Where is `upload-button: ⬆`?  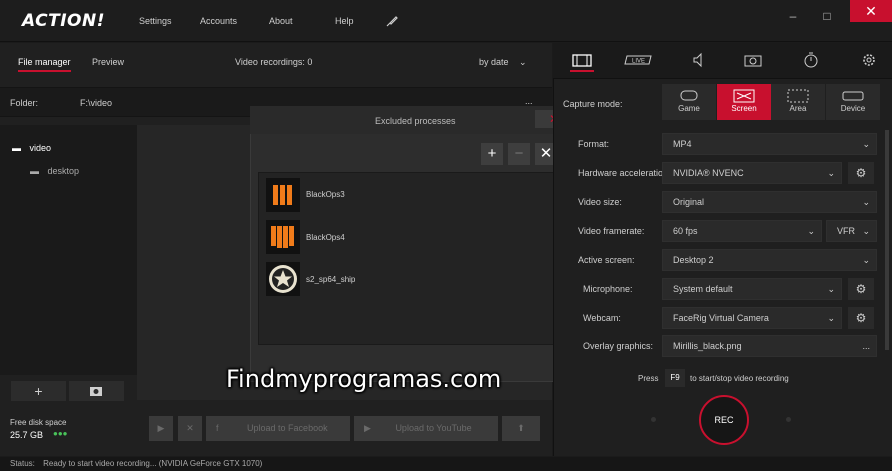 upload-button: ⬆ is located at coordinates (521, 428).